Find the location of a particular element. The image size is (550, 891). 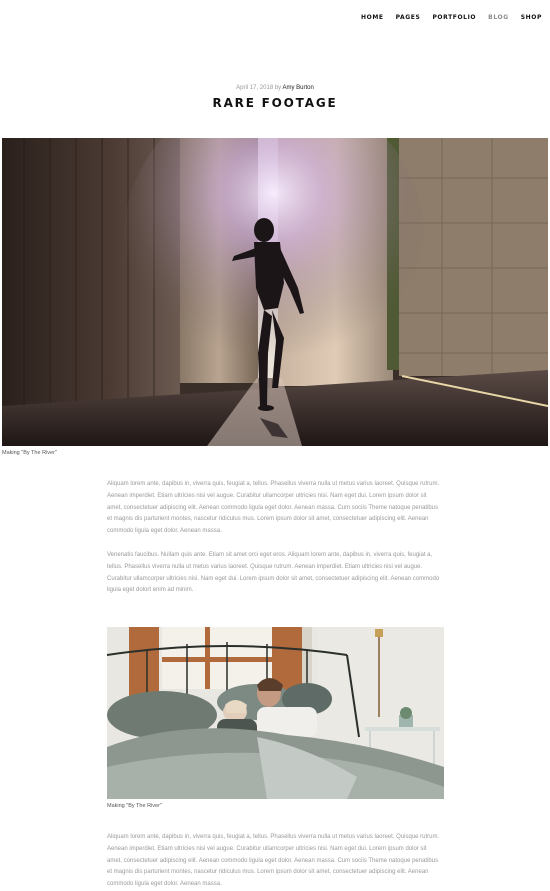

nav-blog: BLOG is located at coordinates (498, 17).